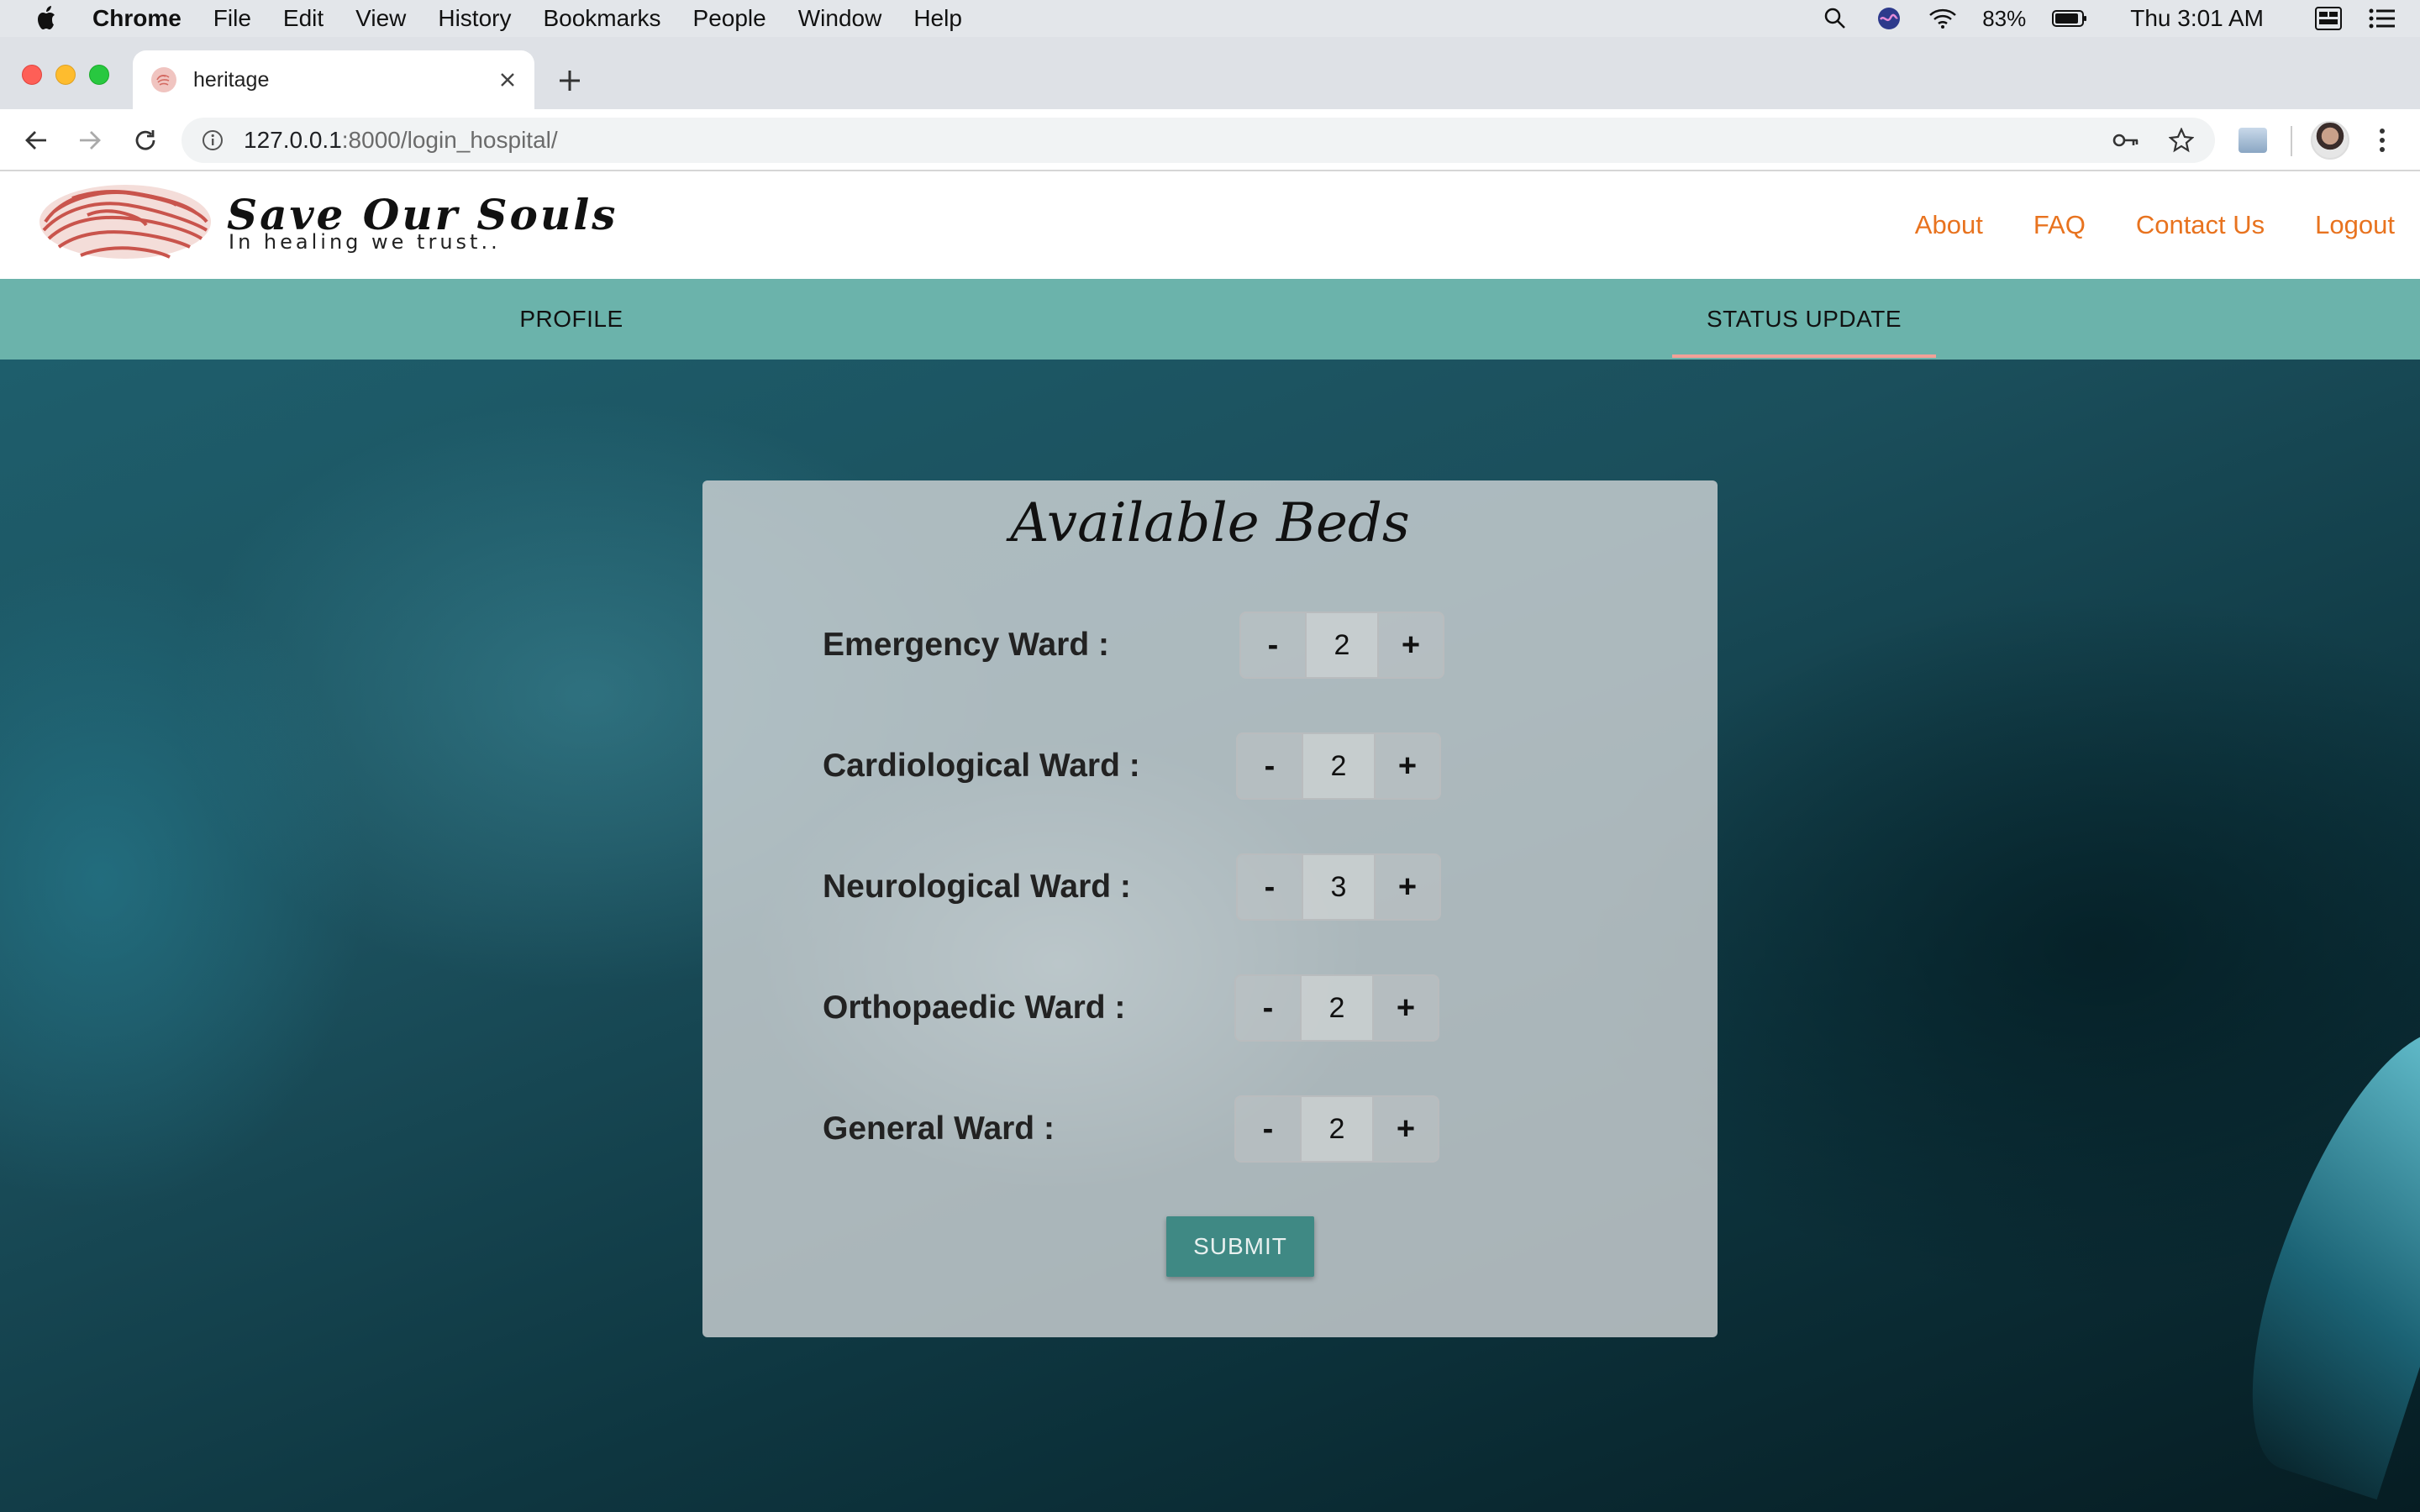 This screenshot has height=1512, width=2420. Describe the element at coordinates (1150, 887) in the screenshot. I see `ward-row-neurological: Neurological Ward : - 3 +` at that location.